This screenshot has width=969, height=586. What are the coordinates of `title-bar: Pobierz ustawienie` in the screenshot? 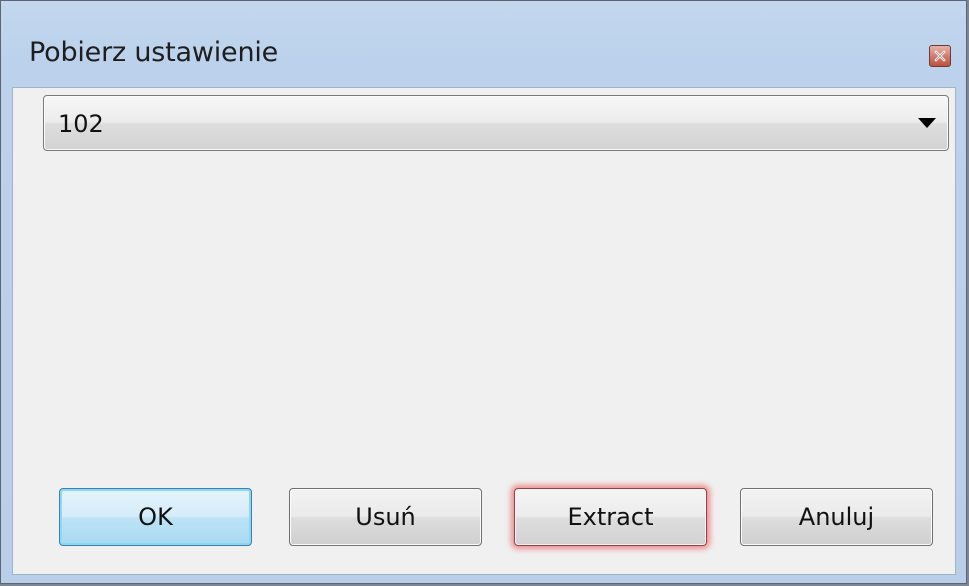 It's located at (483, 44).